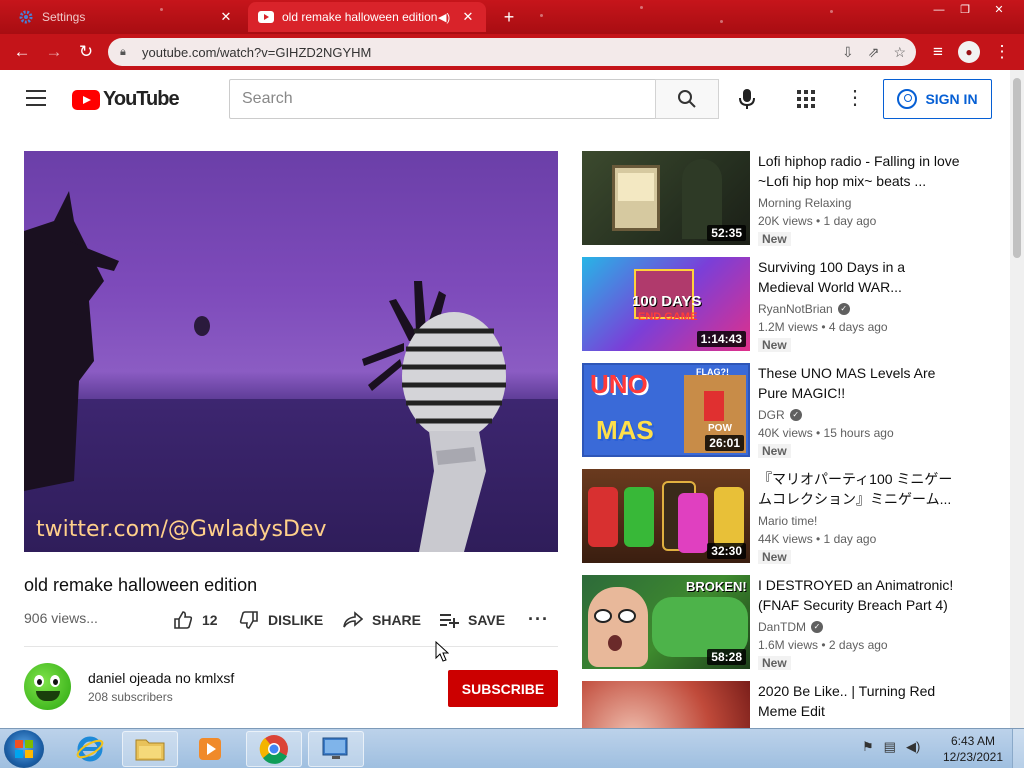 This screenshot has width=1024, height=768. What do you see at coordinates (874, 52) in the screenshot?
I see `share-icon: ⇗` at bounding box center [874, 52].